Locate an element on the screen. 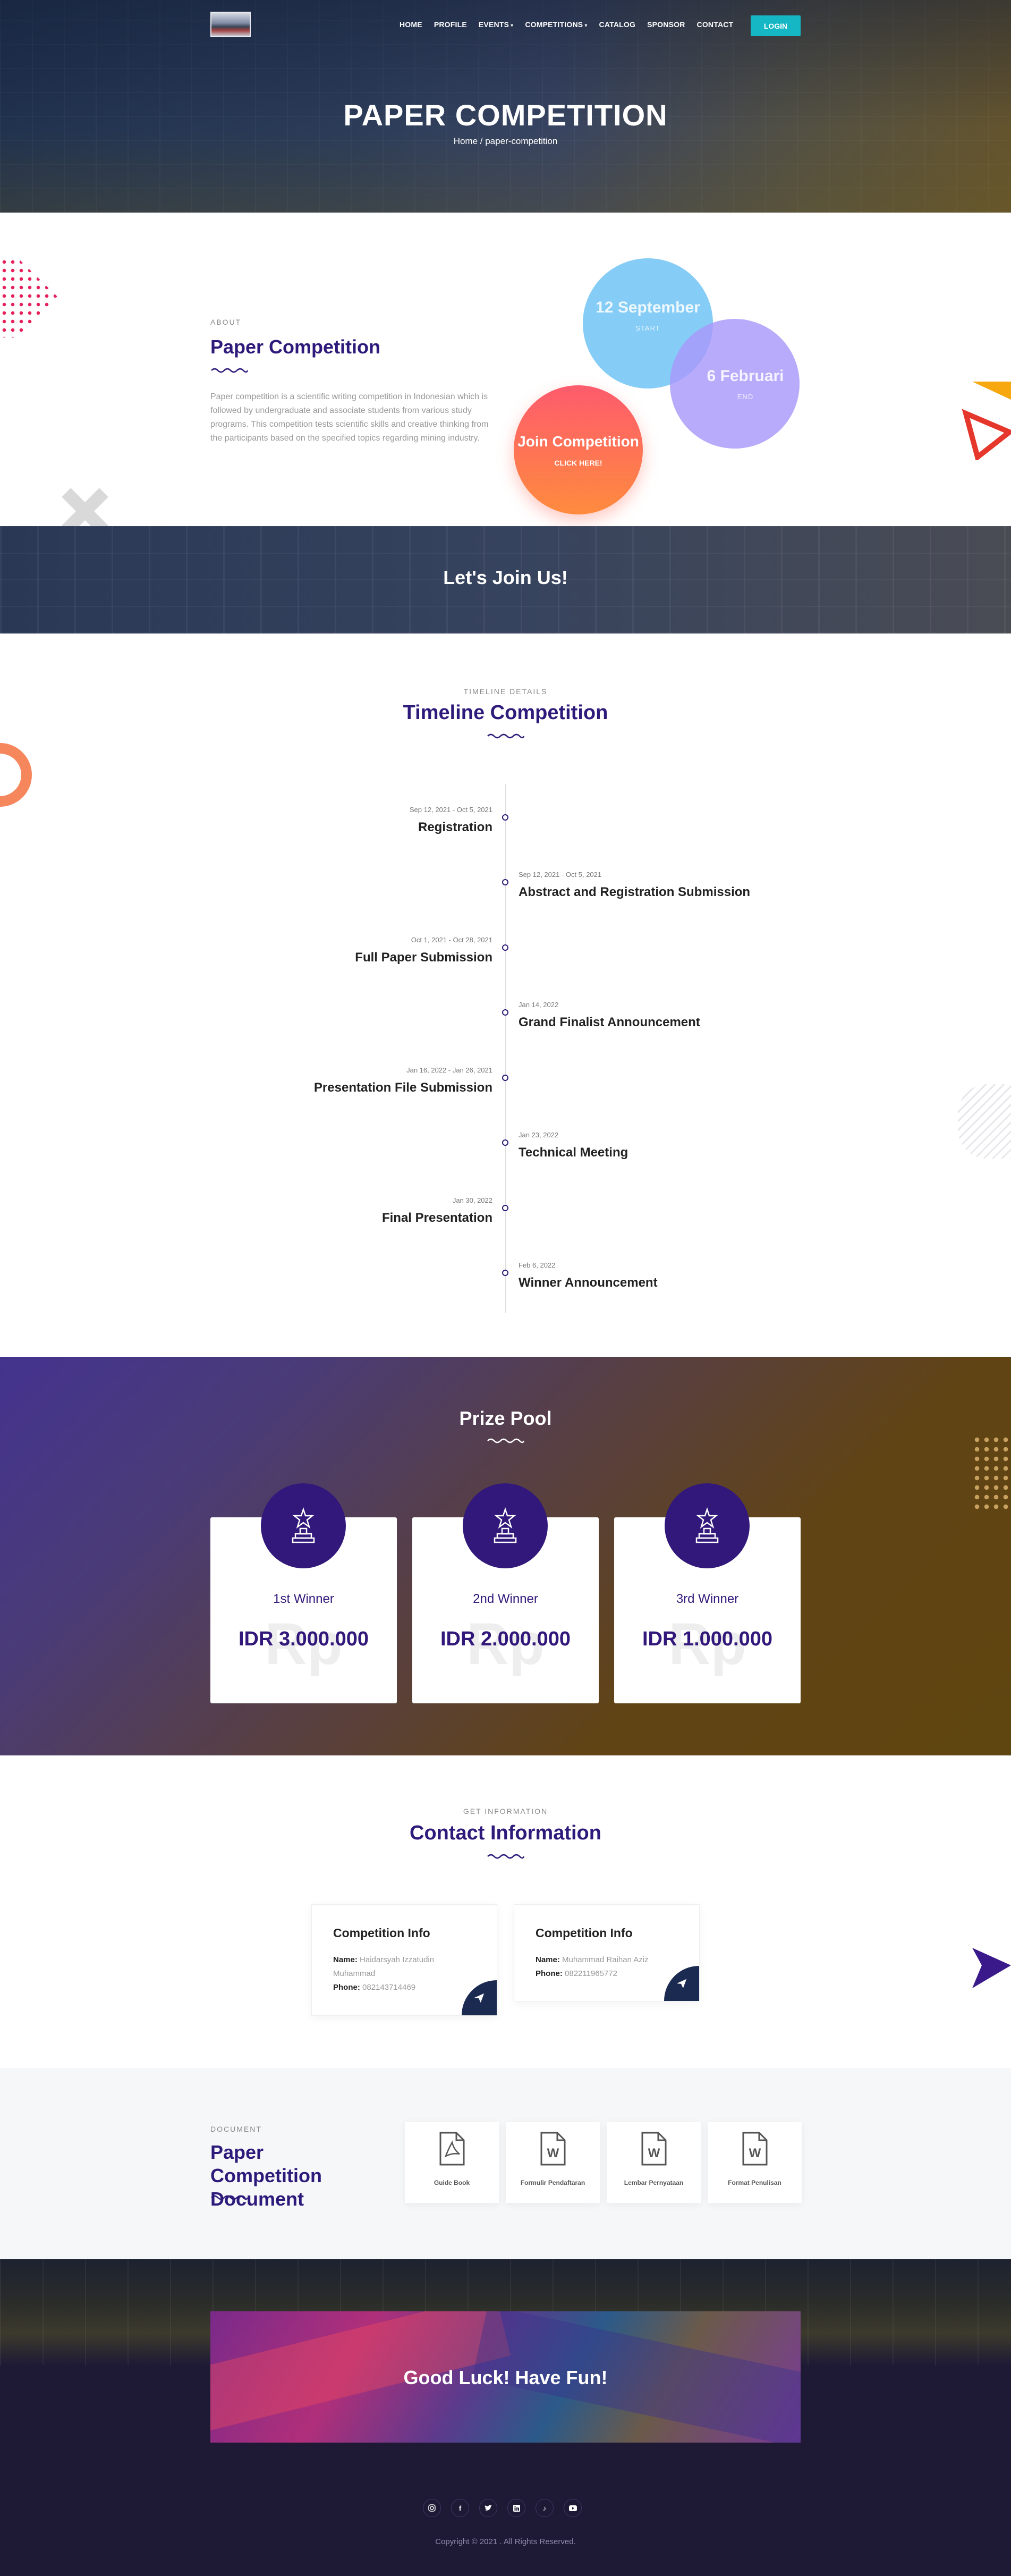 This screenshot has height=2576, width=1011. nav-contact: CONTACT is located at coordinates (715, 24).